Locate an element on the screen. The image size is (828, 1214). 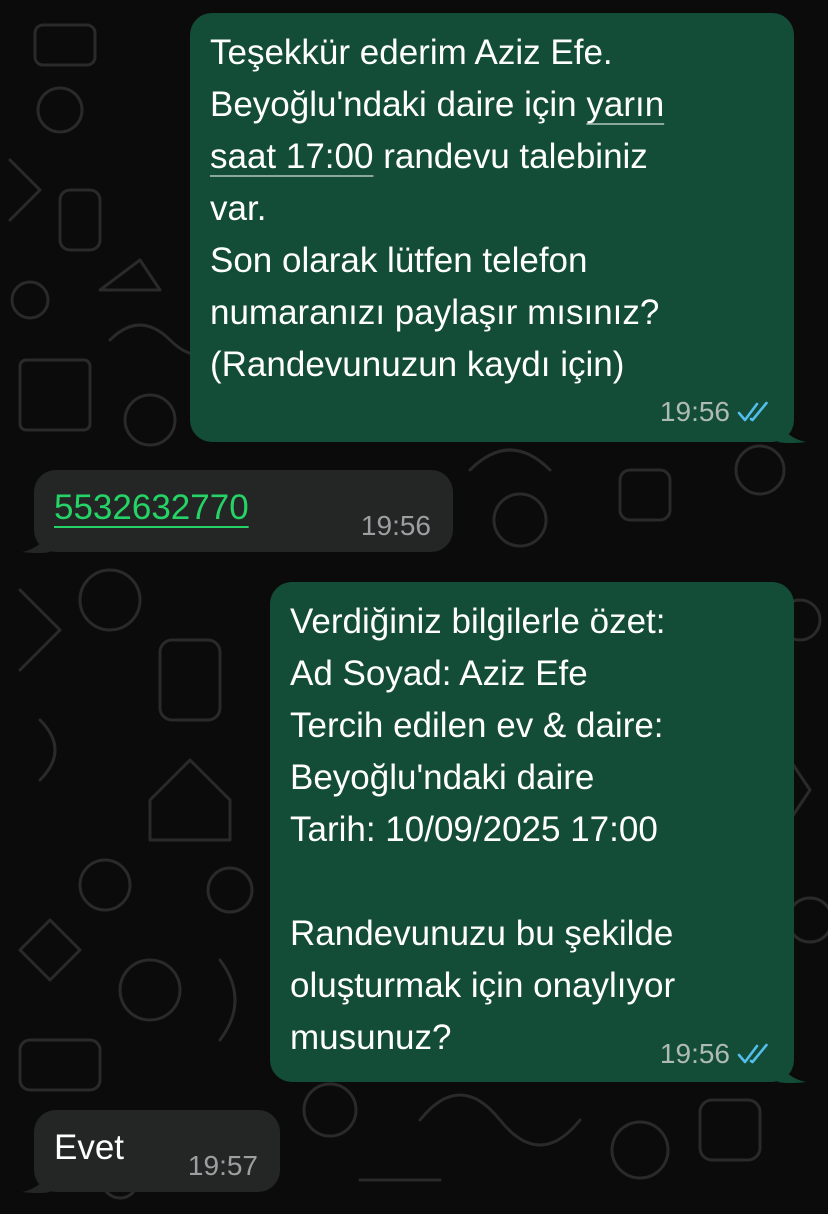
incoming-message-bubble: Evet 19:57 is located at coordinates (157, 1151).